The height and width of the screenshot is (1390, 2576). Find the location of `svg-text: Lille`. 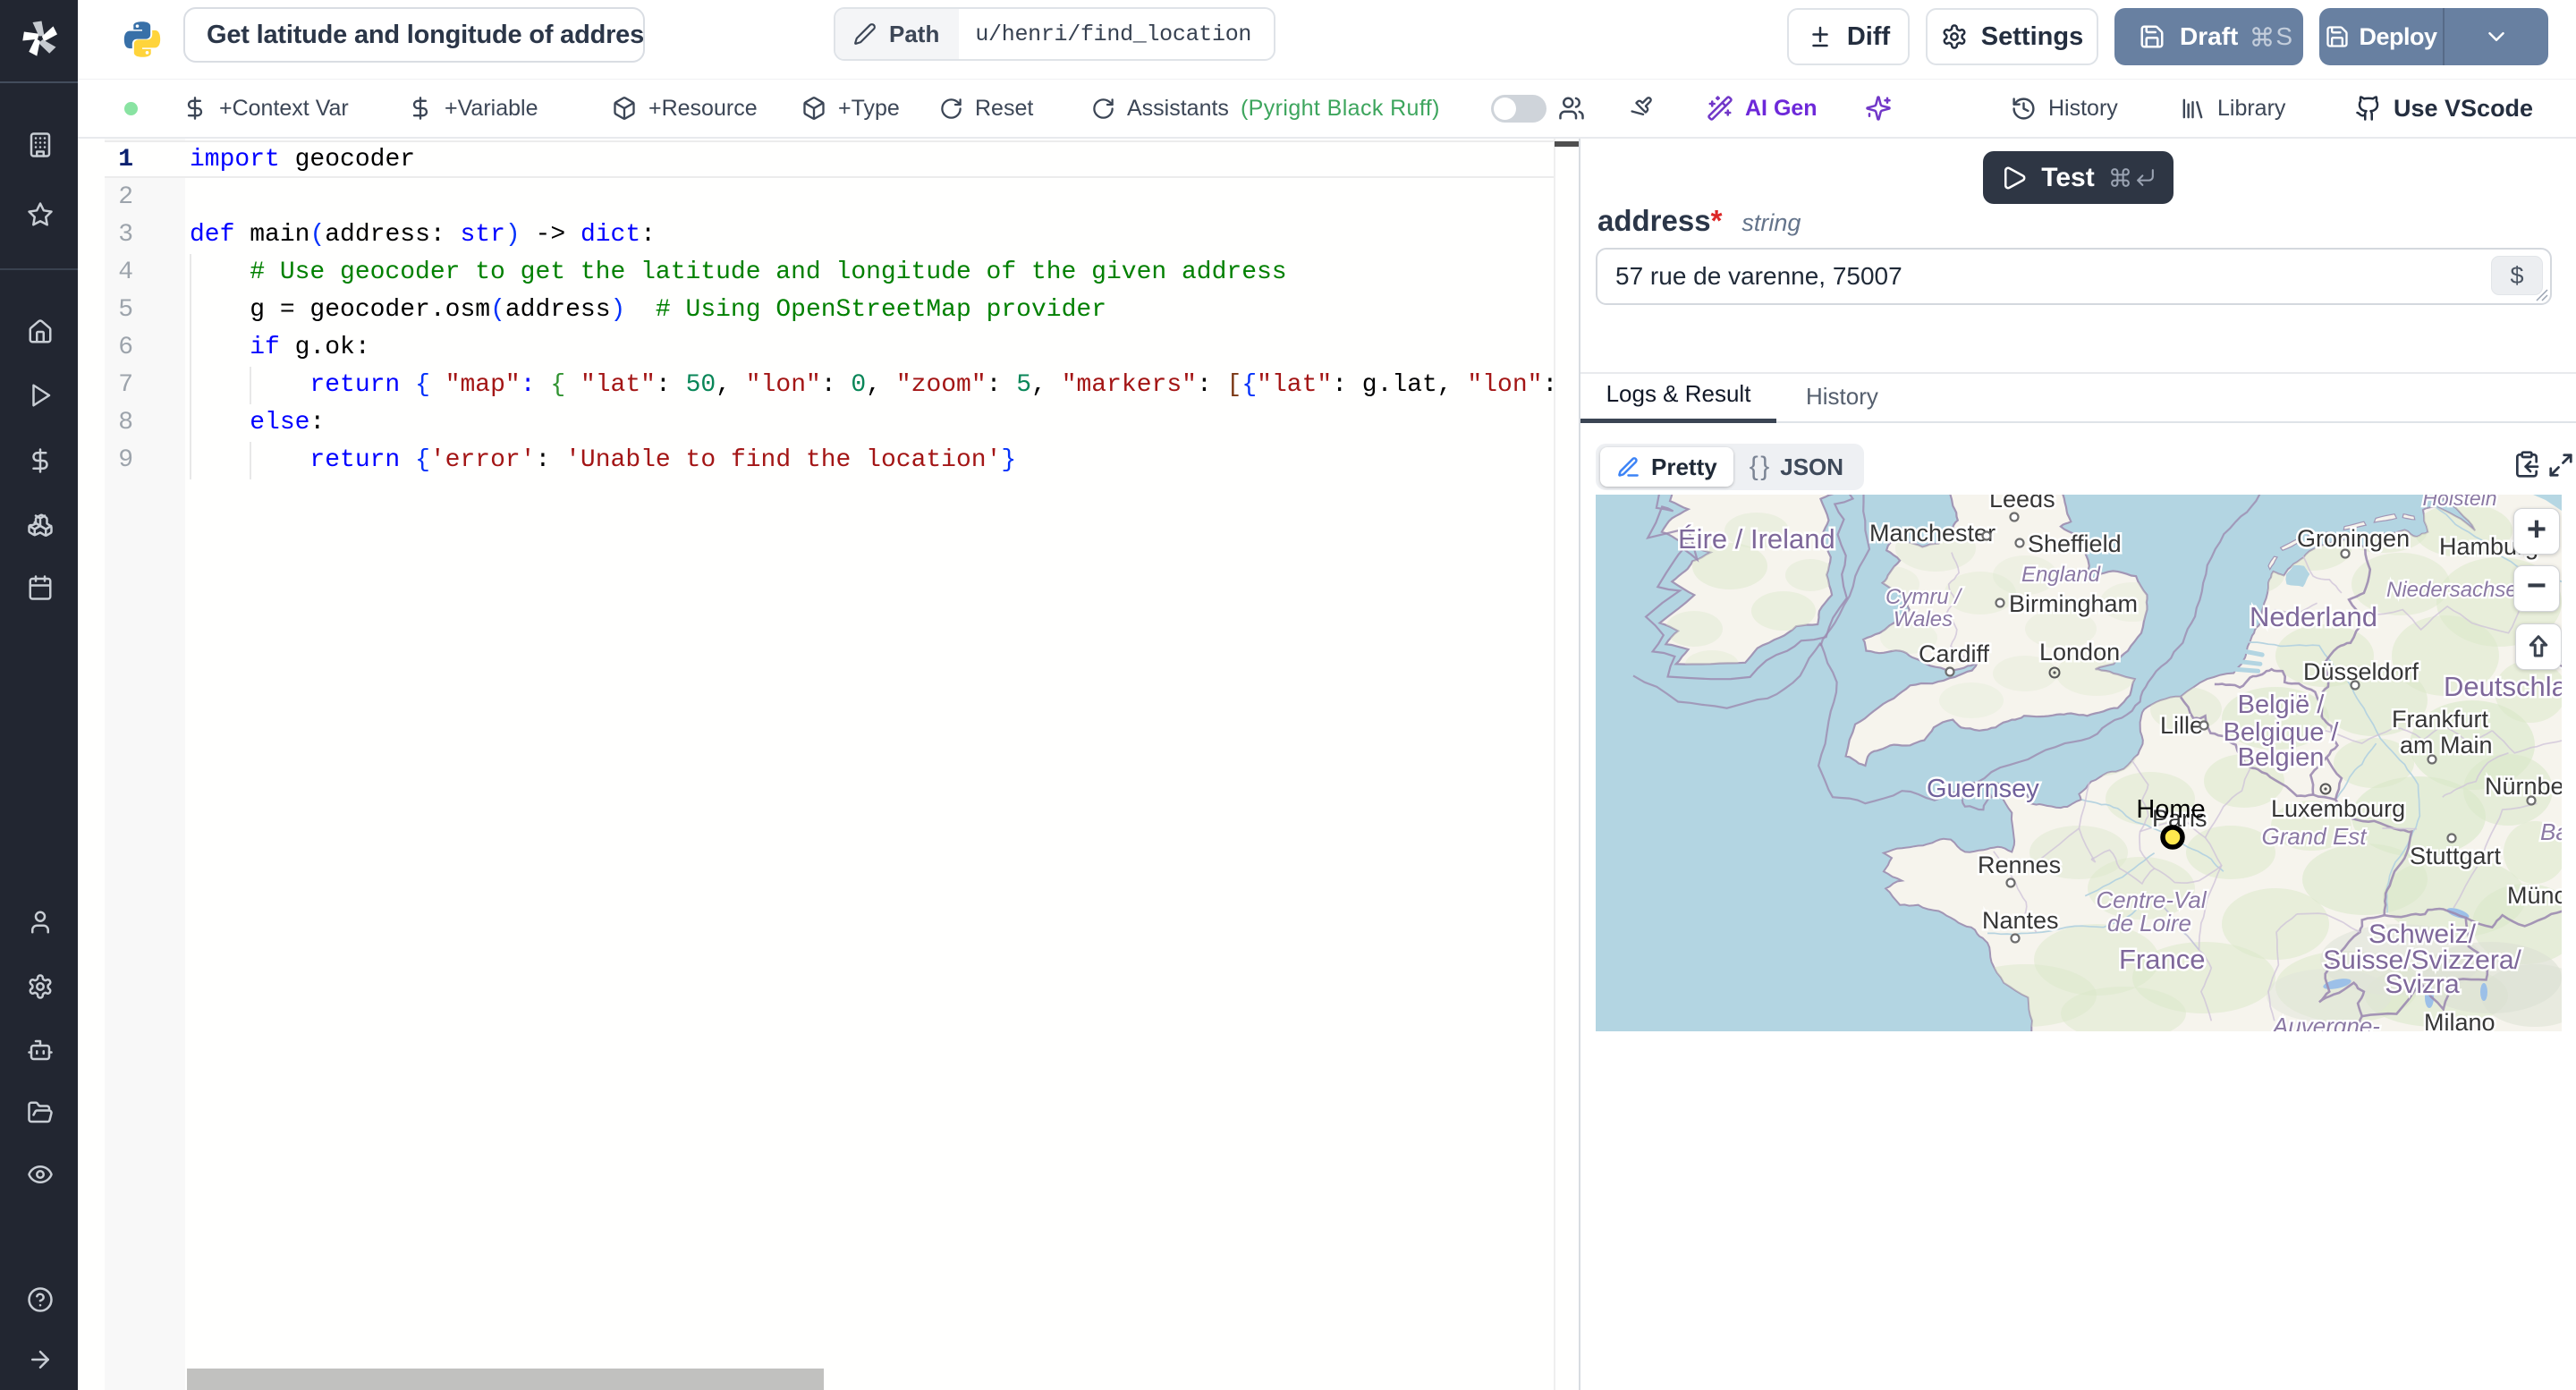

svg-text: Lille is located at coordinates (2181, 725).